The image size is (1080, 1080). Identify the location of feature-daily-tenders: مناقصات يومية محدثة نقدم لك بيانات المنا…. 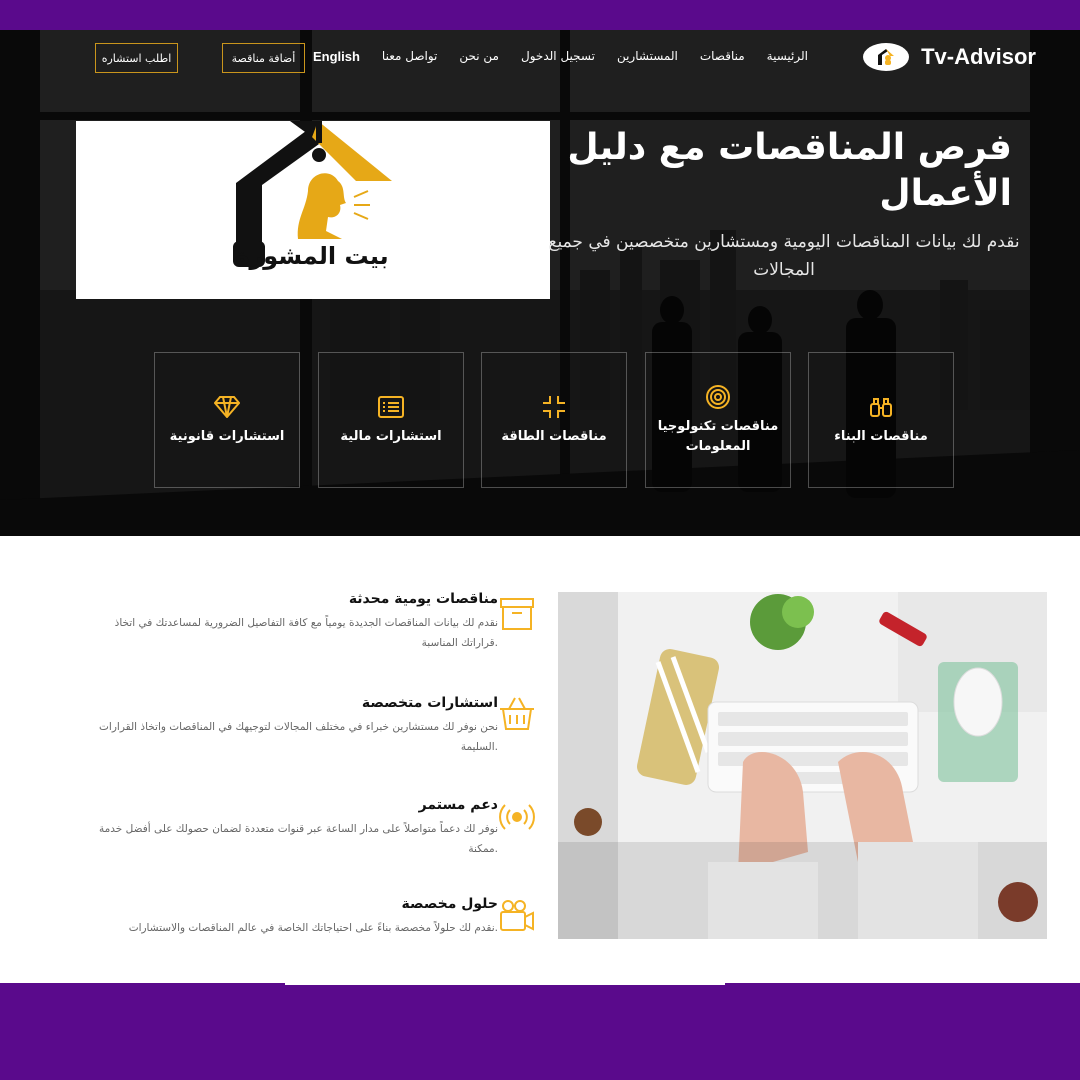
(316, 622).